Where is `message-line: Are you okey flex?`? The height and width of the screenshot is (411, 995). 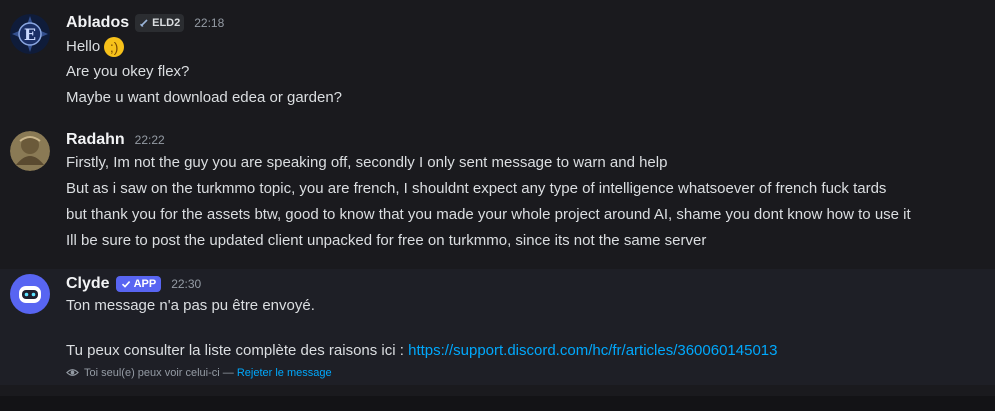
message-line: Are you okey flex? is located at coordinates (128, 71).